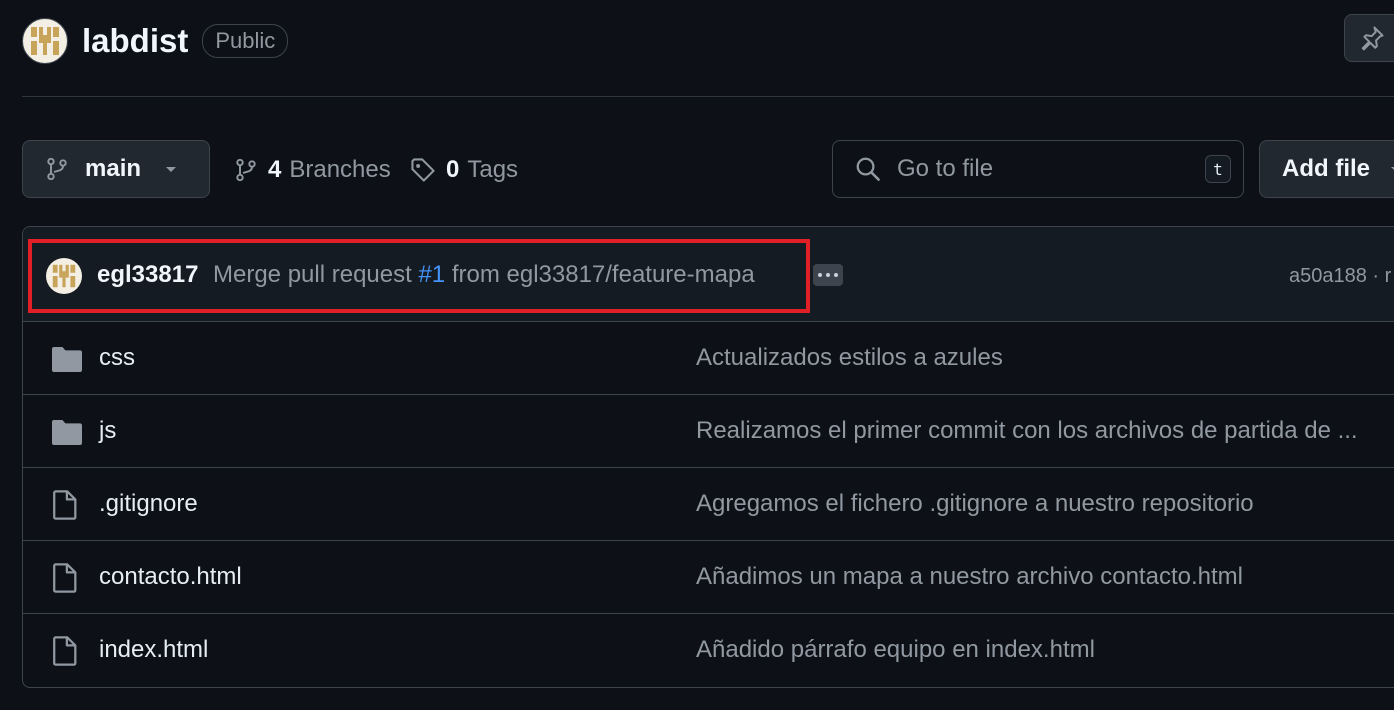  What do you see at coordinates (708, 96) in the screenshot?
I see `header-divider` at bounding box center [708, 96].